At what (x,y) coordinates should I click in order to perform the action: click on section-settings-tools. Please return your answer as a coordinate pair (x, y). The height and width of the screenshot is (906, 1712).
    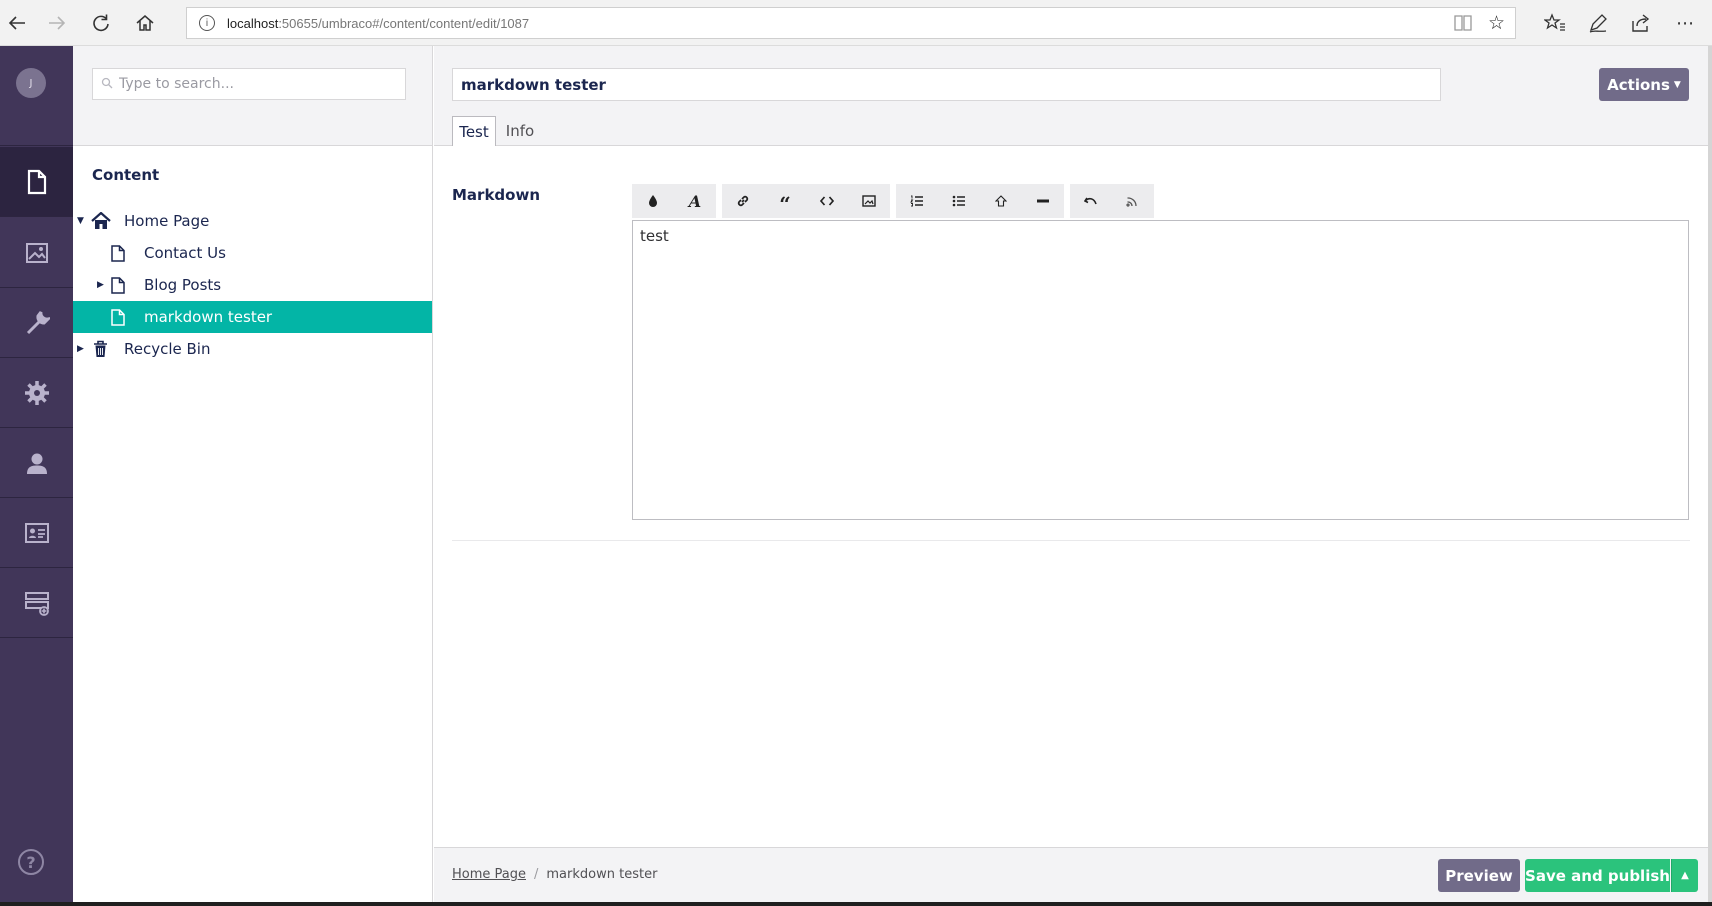
    Looking at the image, I should click on (36, 323).